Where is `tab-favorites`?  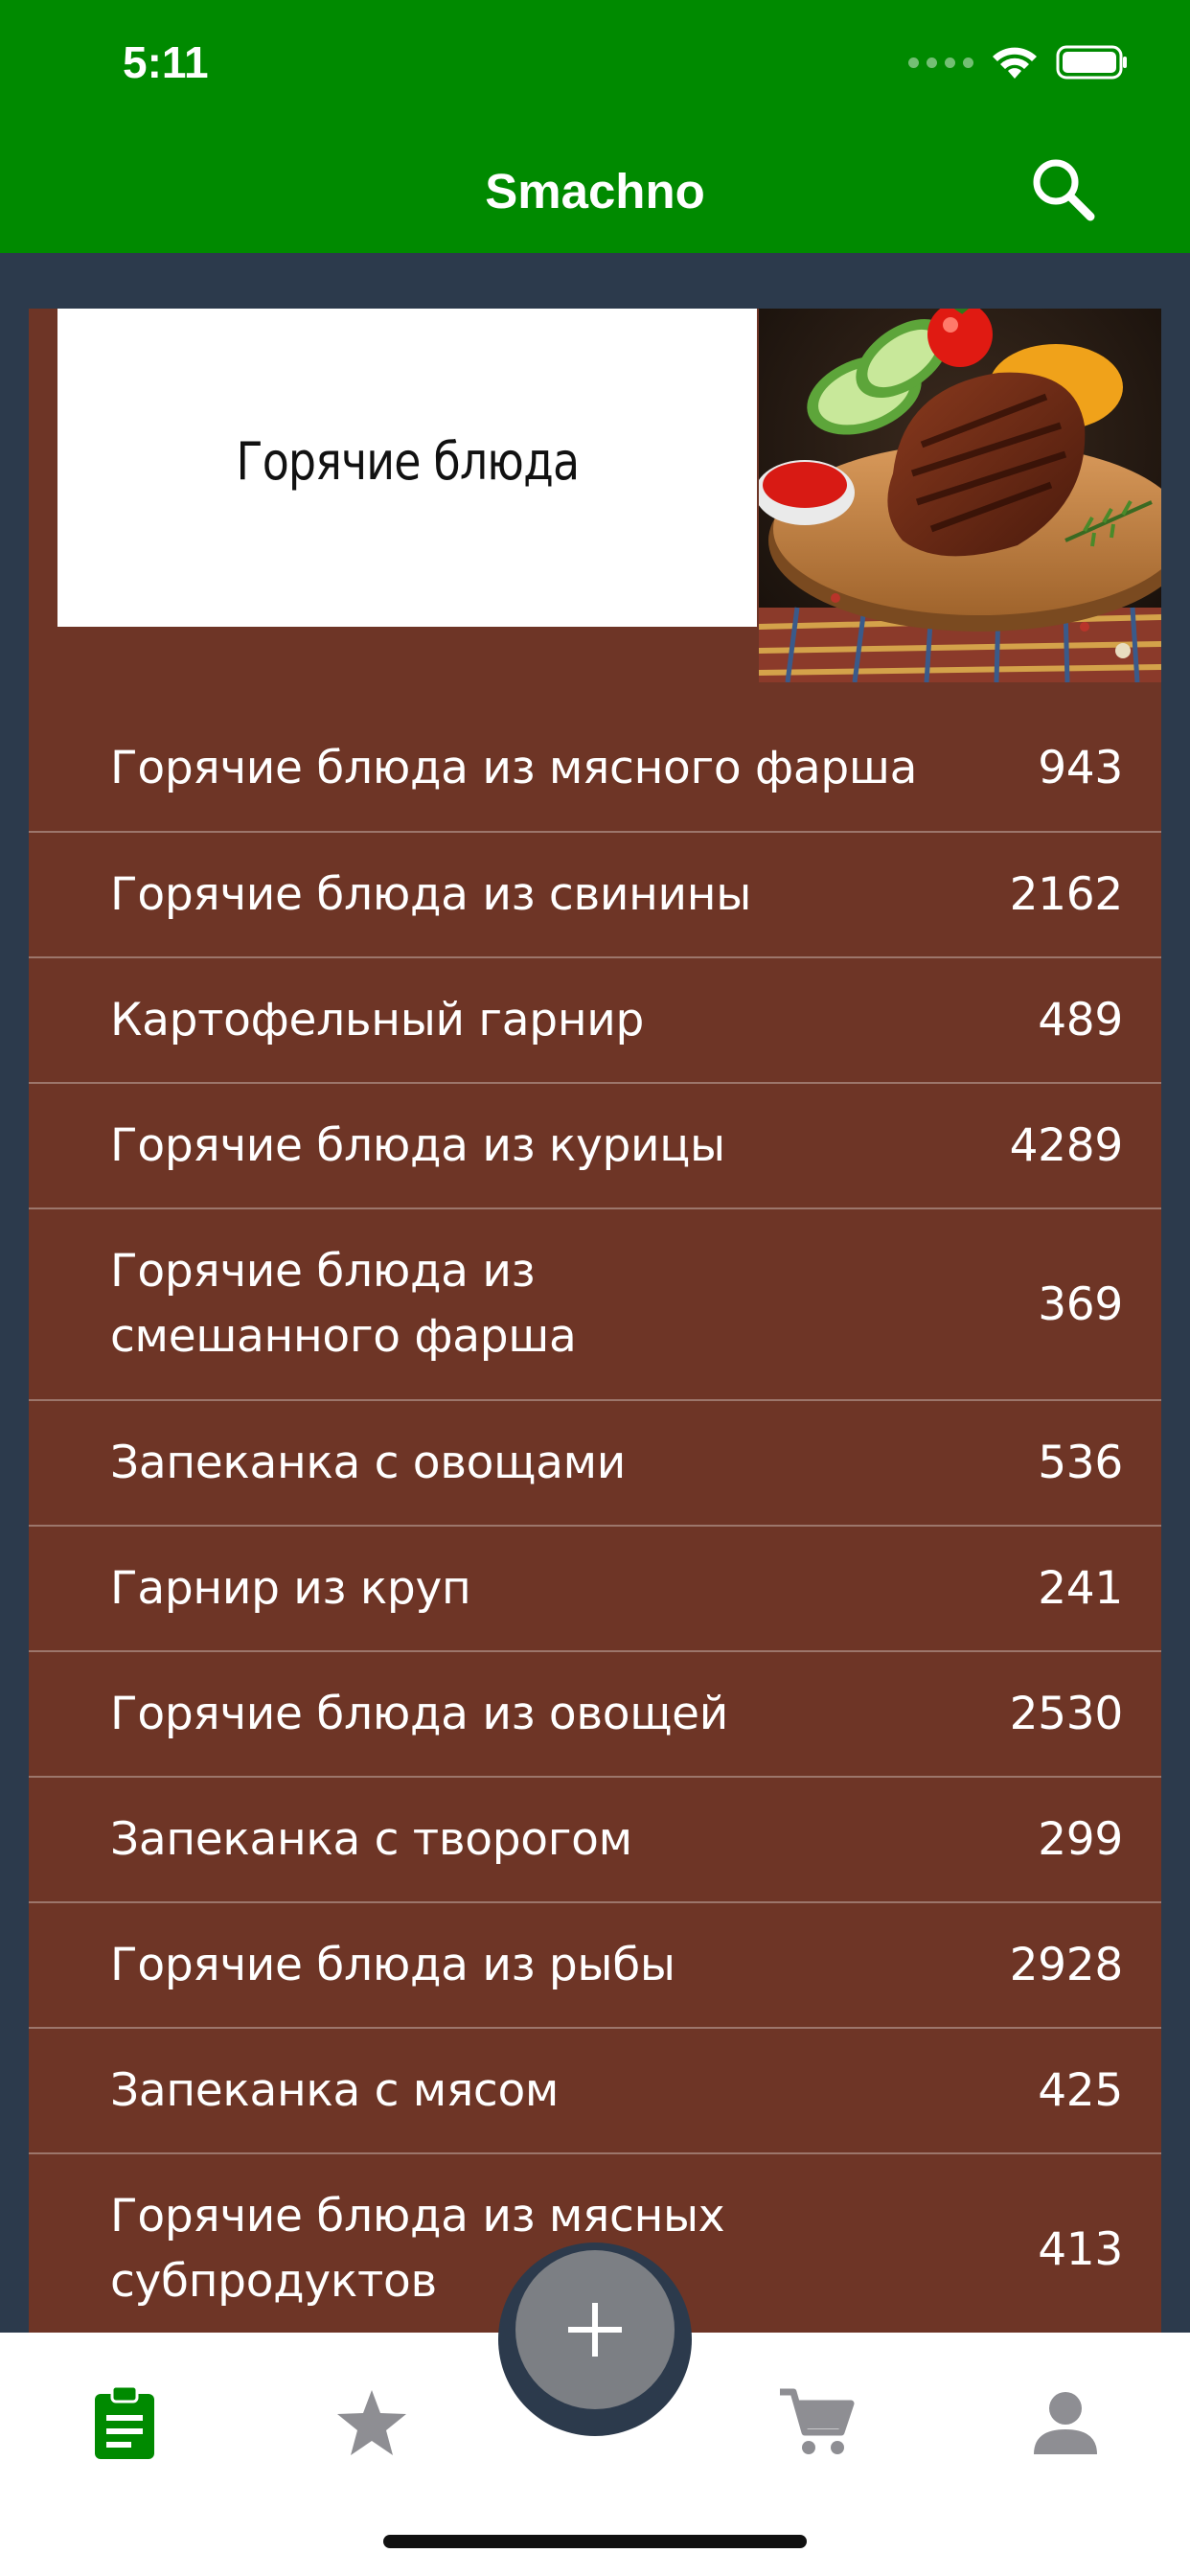
tab-favorites is located at coordinates (372, 2423).